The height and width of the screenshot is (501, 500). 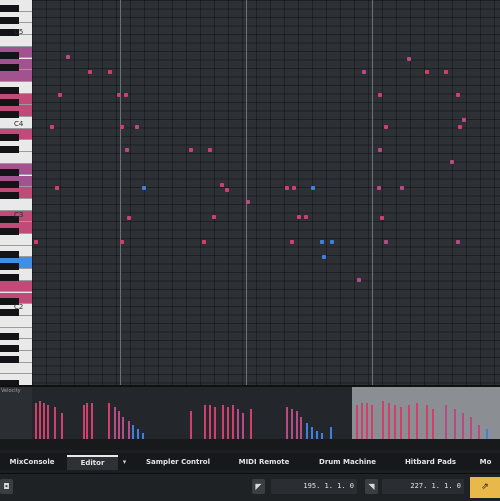 What do you see at coordinates (314, 486) in the screenshot?
I see `left-locator-field: 195. 1. 1. 0` at bounding box center [314, 486].